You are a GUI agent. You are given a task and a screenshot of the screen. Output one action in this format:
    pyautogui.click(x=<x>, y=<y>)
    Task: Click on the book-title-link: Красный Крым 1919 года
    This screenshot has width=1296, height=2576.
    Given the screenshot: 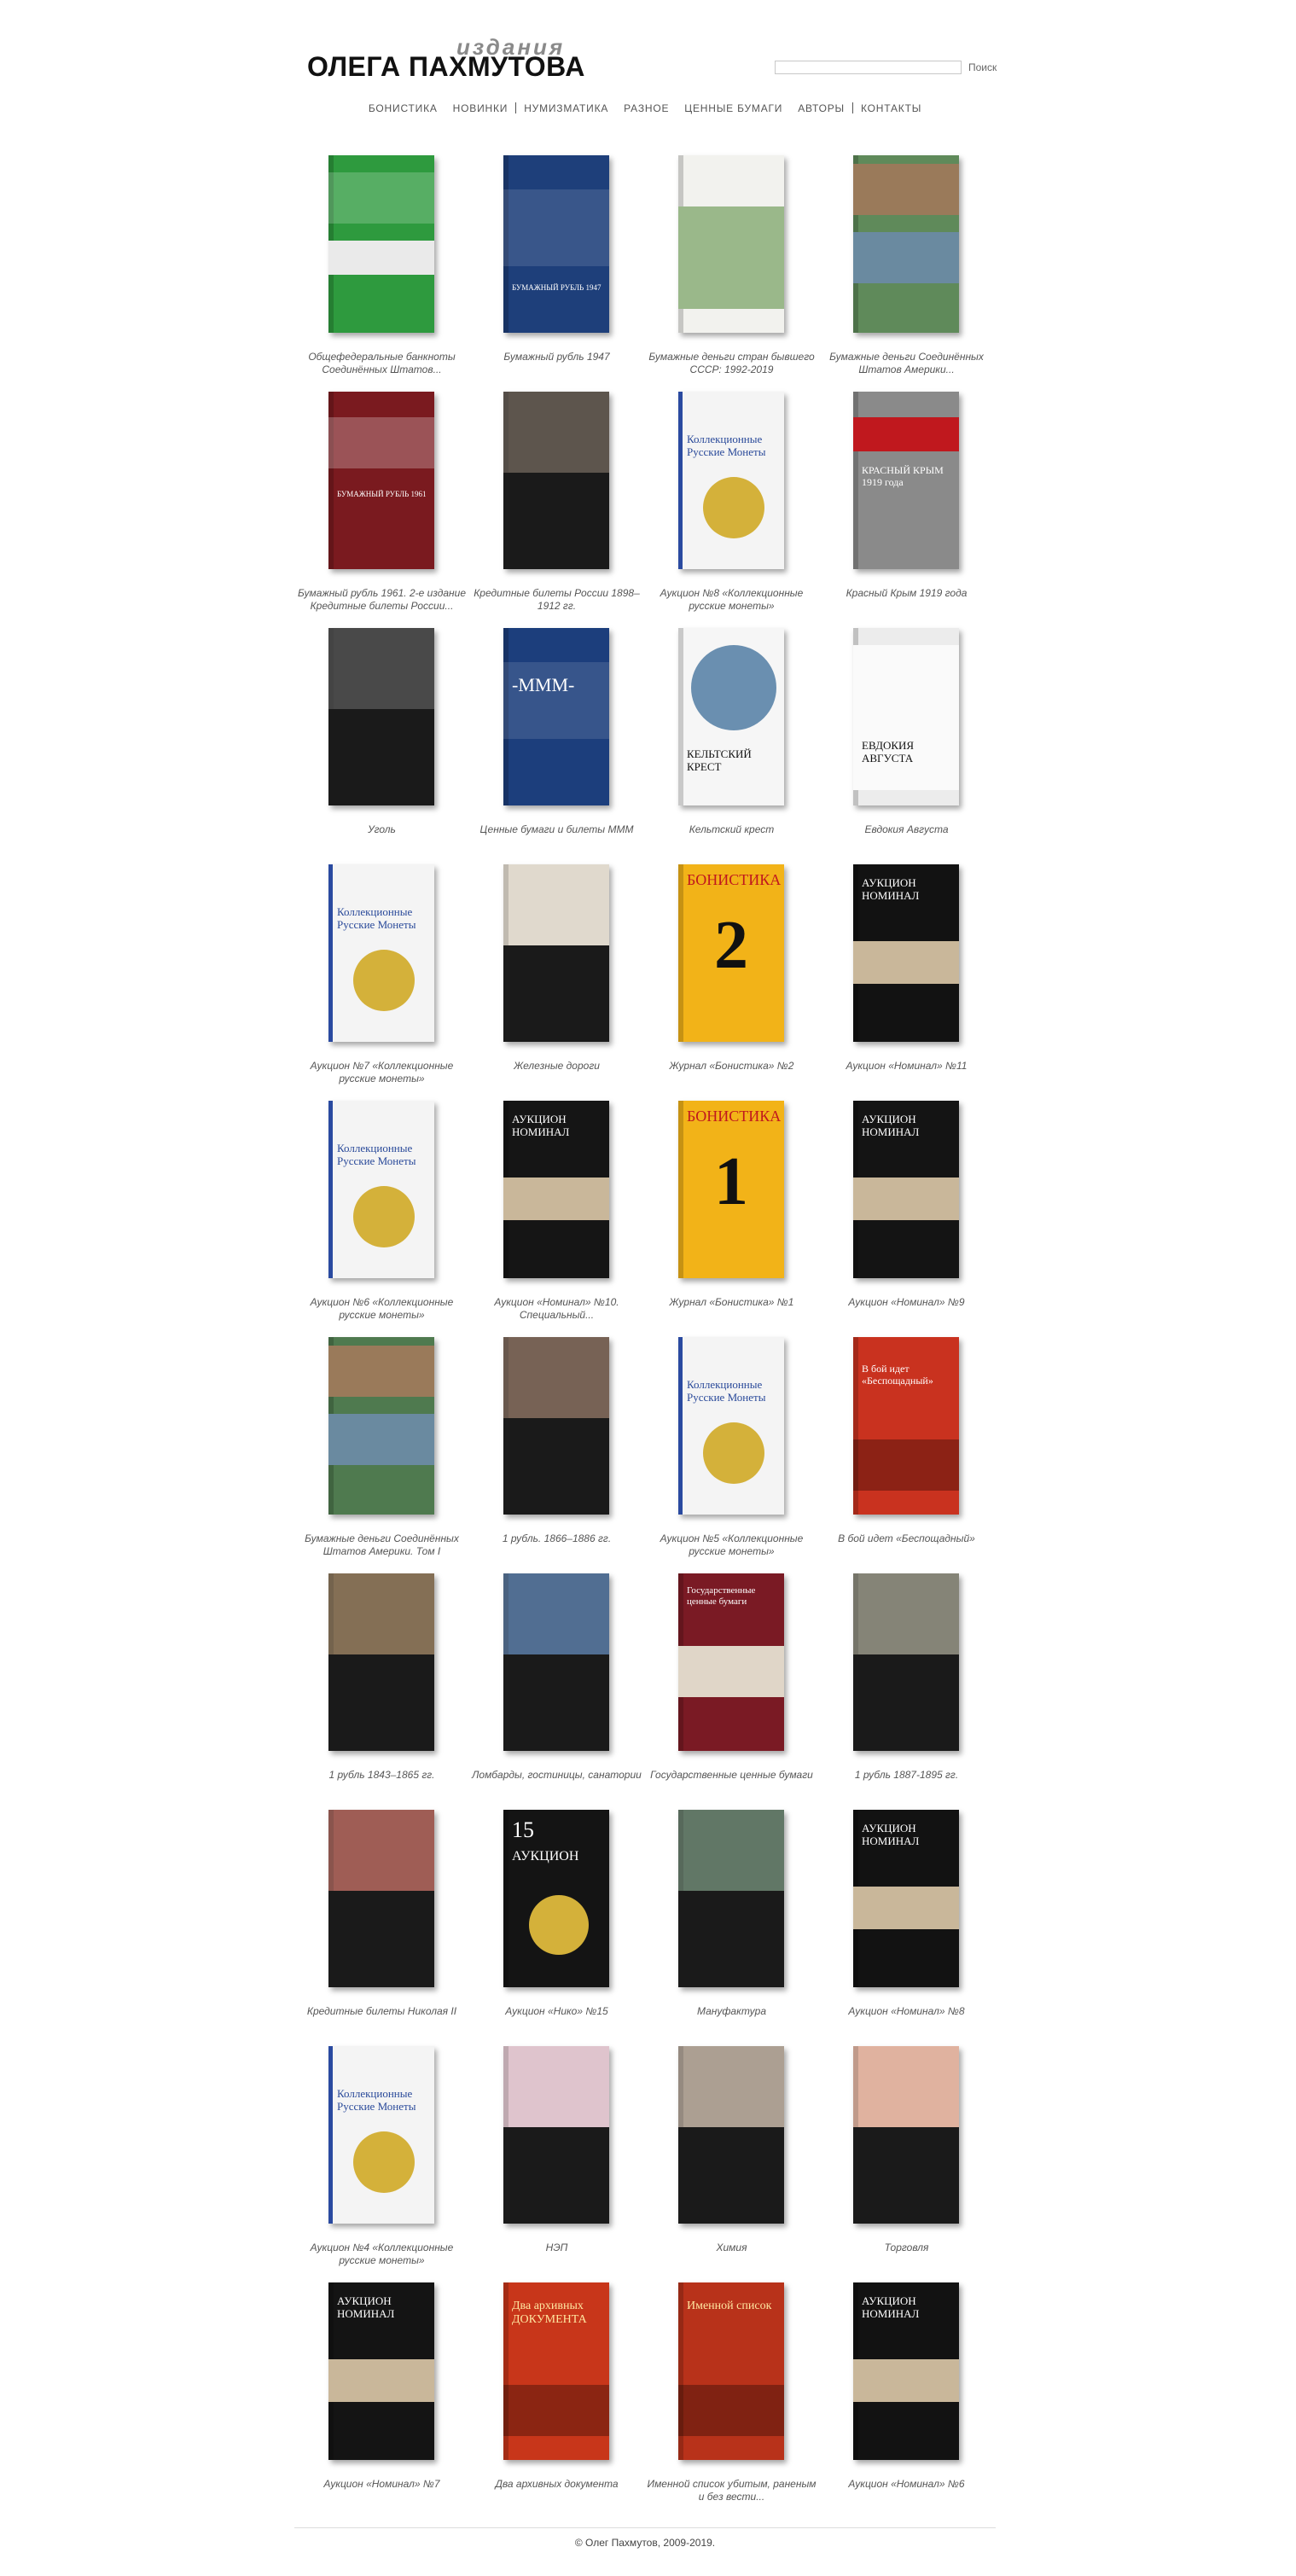 What is the action you would take?
    pyautogui.click(x=906, y=593)
    